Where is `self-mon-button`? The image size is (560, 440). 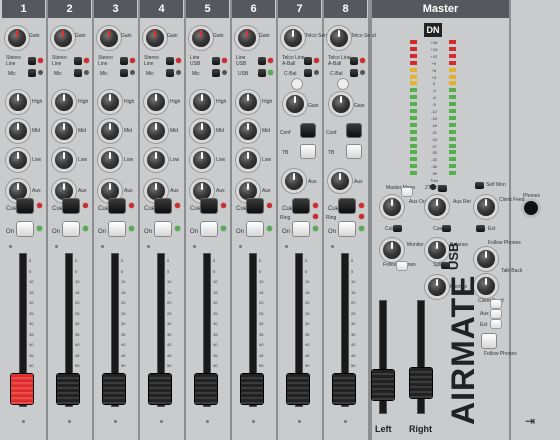 self-mon-button is located at coordinates (479, 185).